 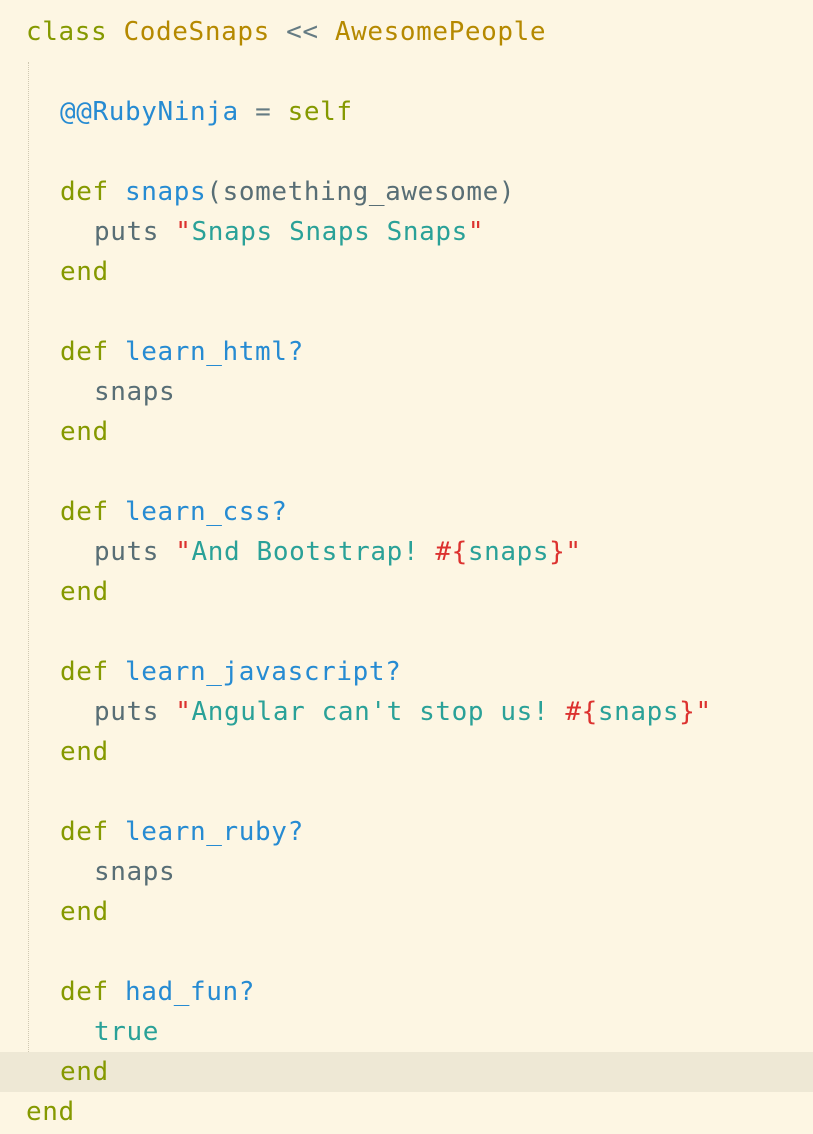 What do you see at coordinates (329, 232) in the screenshot?
I see `string-literal: Snaps Snaps Snaps` at bounding box center [329, 232].